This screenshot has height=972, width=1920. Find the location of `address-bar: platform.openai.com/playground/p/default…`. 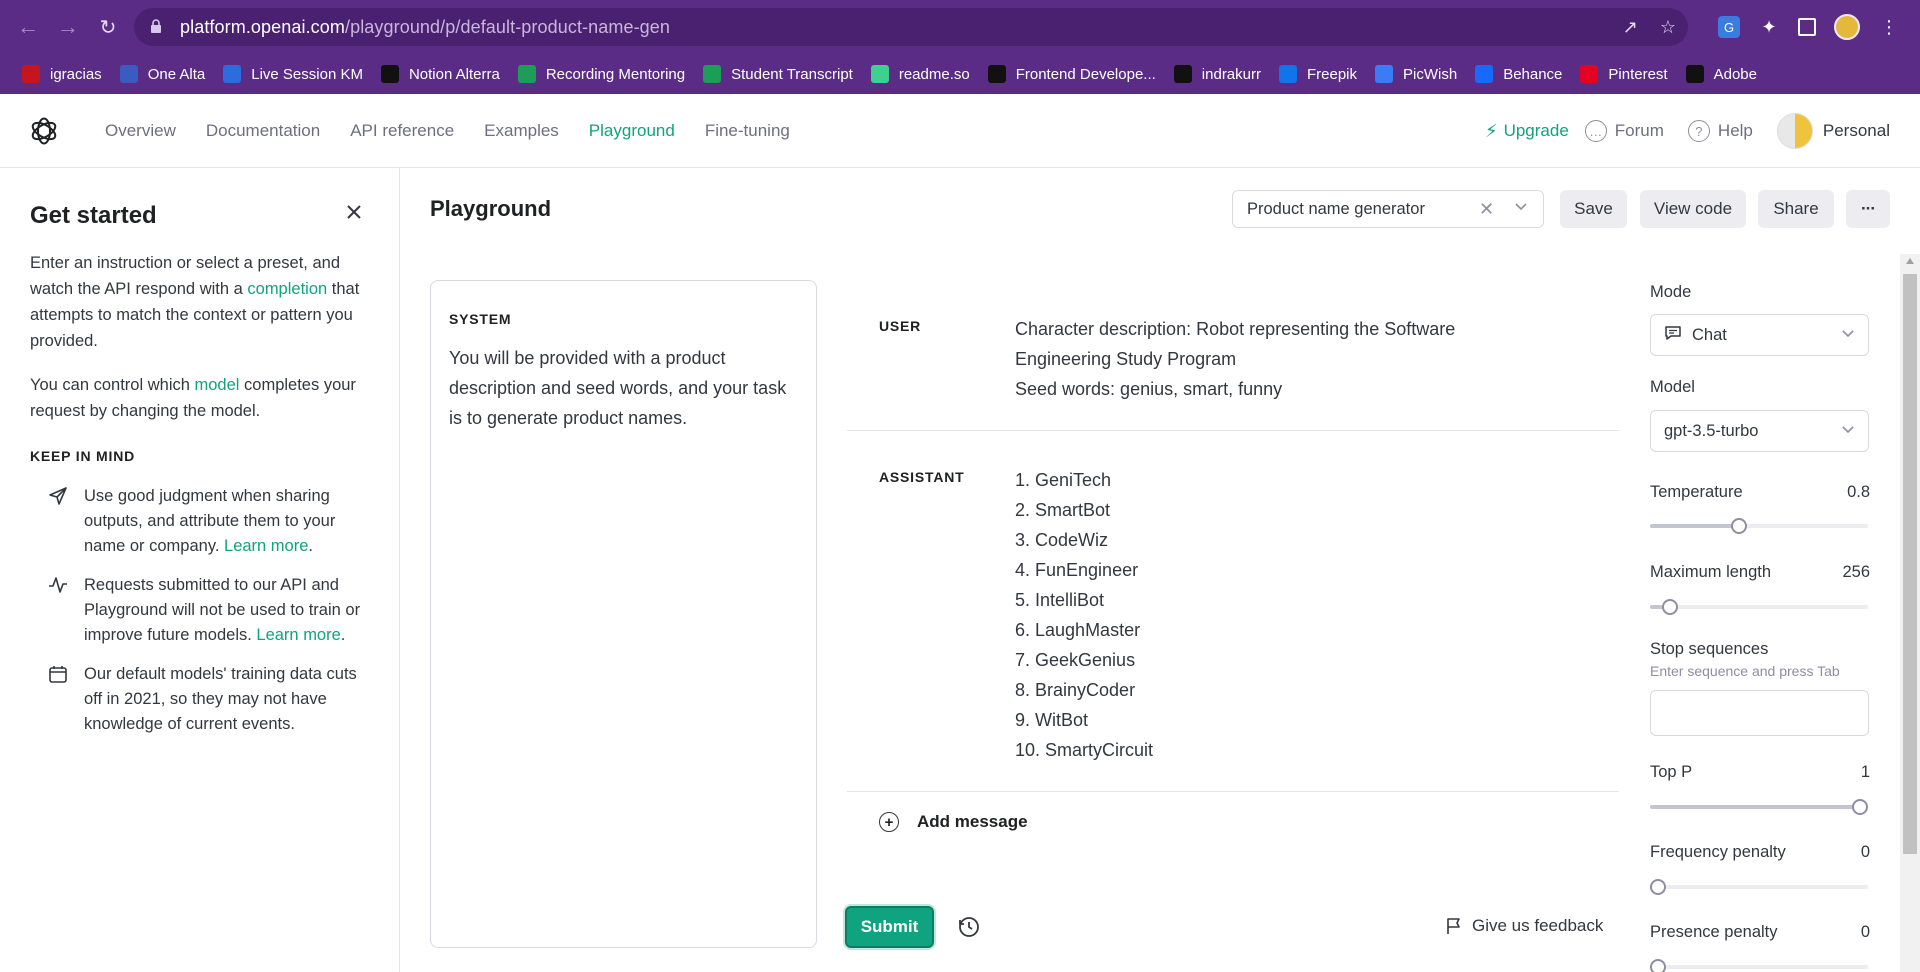

address-bar: platform.openai.com/playground/p/default… is located at coordinates (911, 27).